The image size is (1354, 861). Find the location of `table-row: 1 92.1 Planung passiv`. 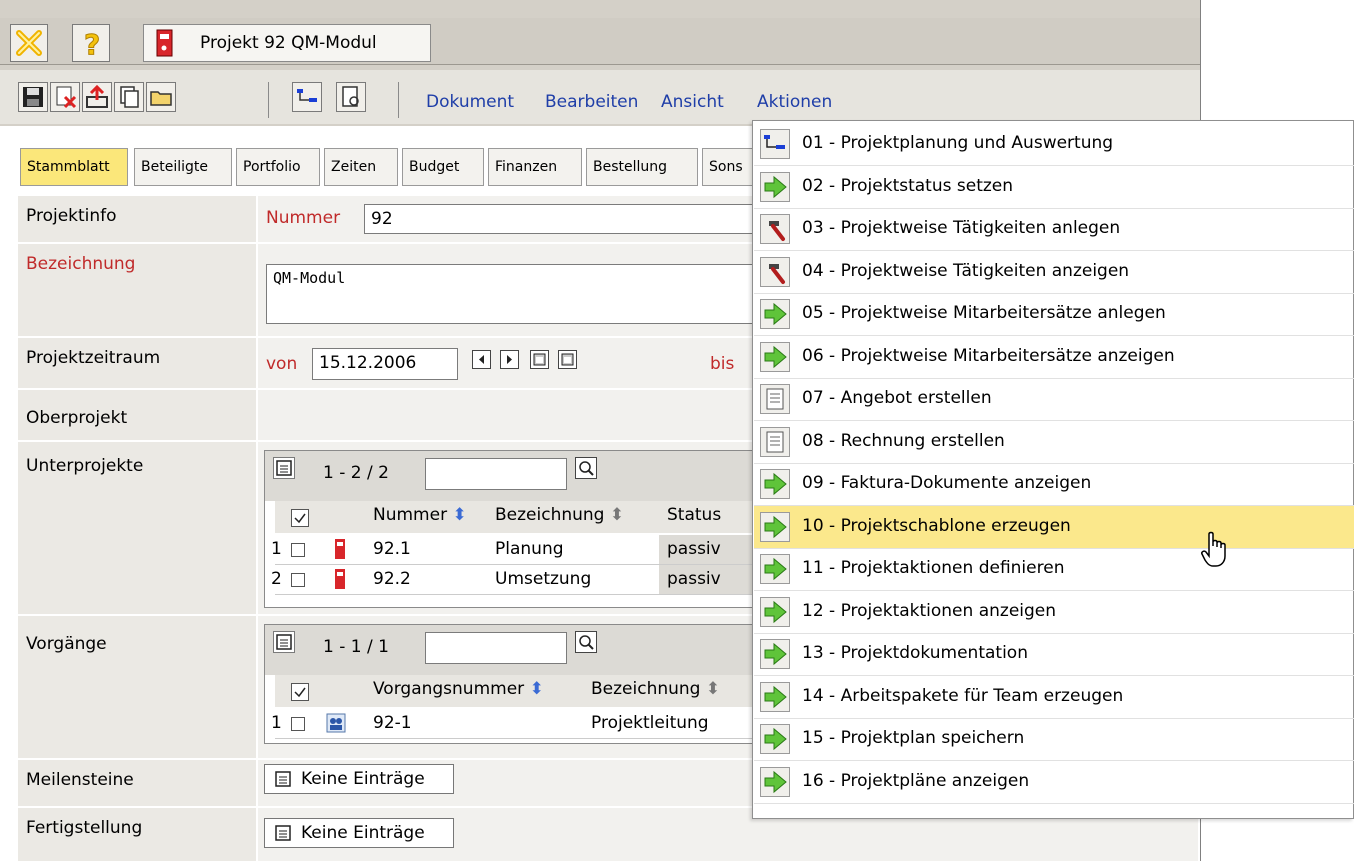

table-row: 1 92.1 Planung passiv is located at coordinates (515, 550).